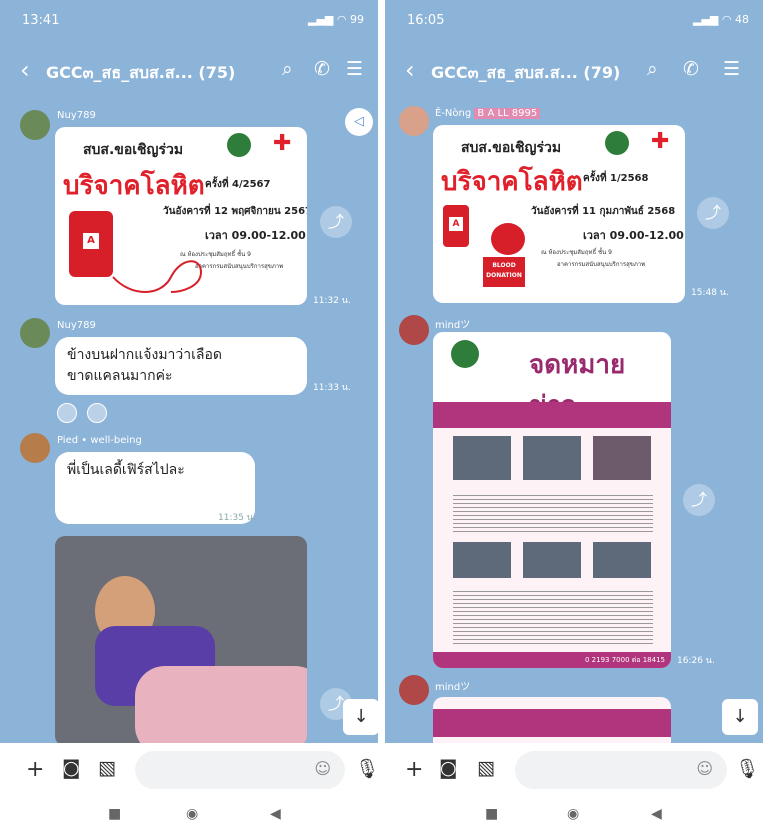 The width and height of the screenshot is (763, 832). Describe the element at coordinates (504, 272) in the screenshot. I see `blood-donation-tag: BLOOD DONATION` at that location.